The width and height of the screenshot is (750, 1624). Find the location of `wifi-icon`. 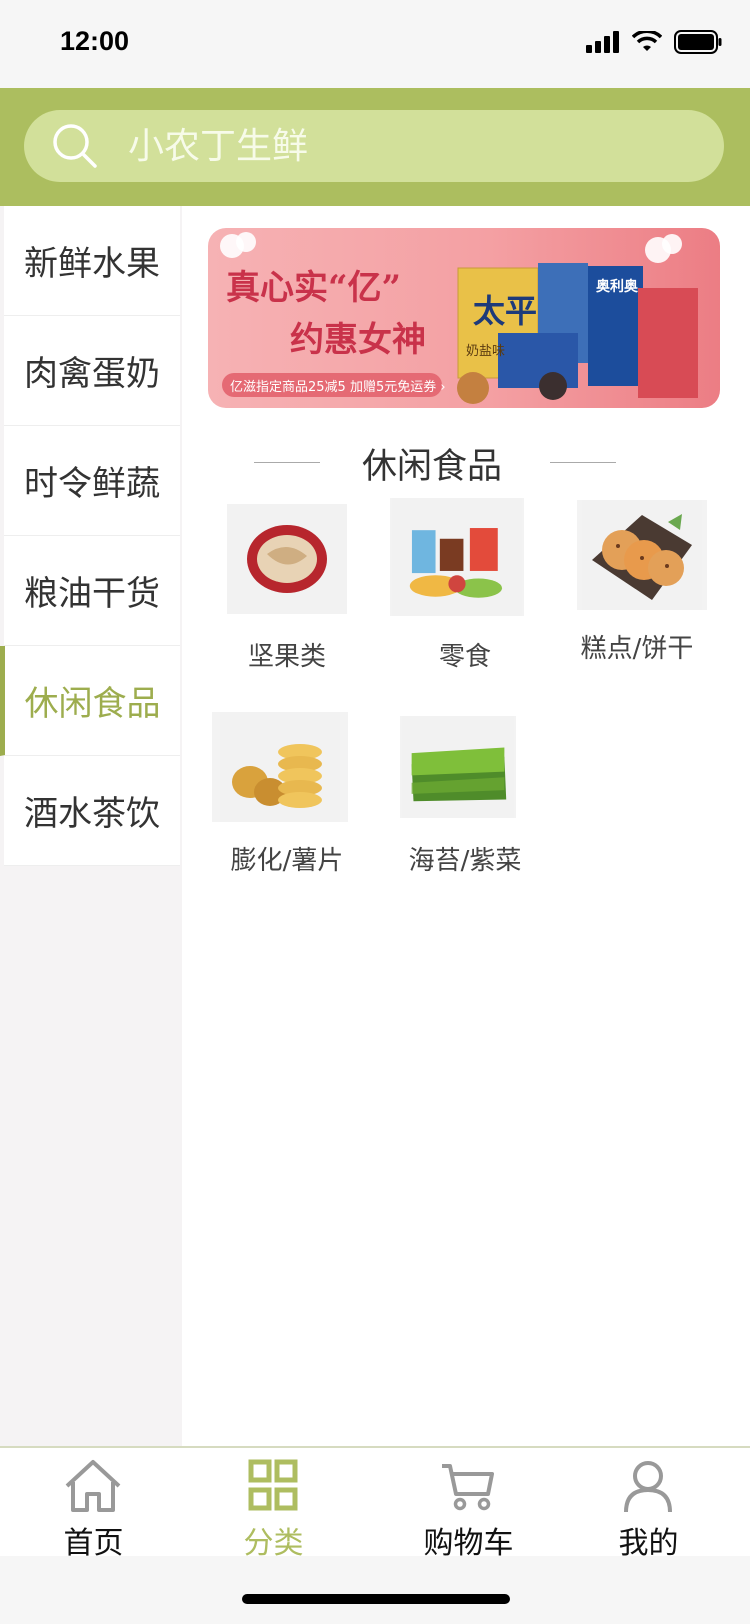

wifi-icon is located at coordinates (647, 41).